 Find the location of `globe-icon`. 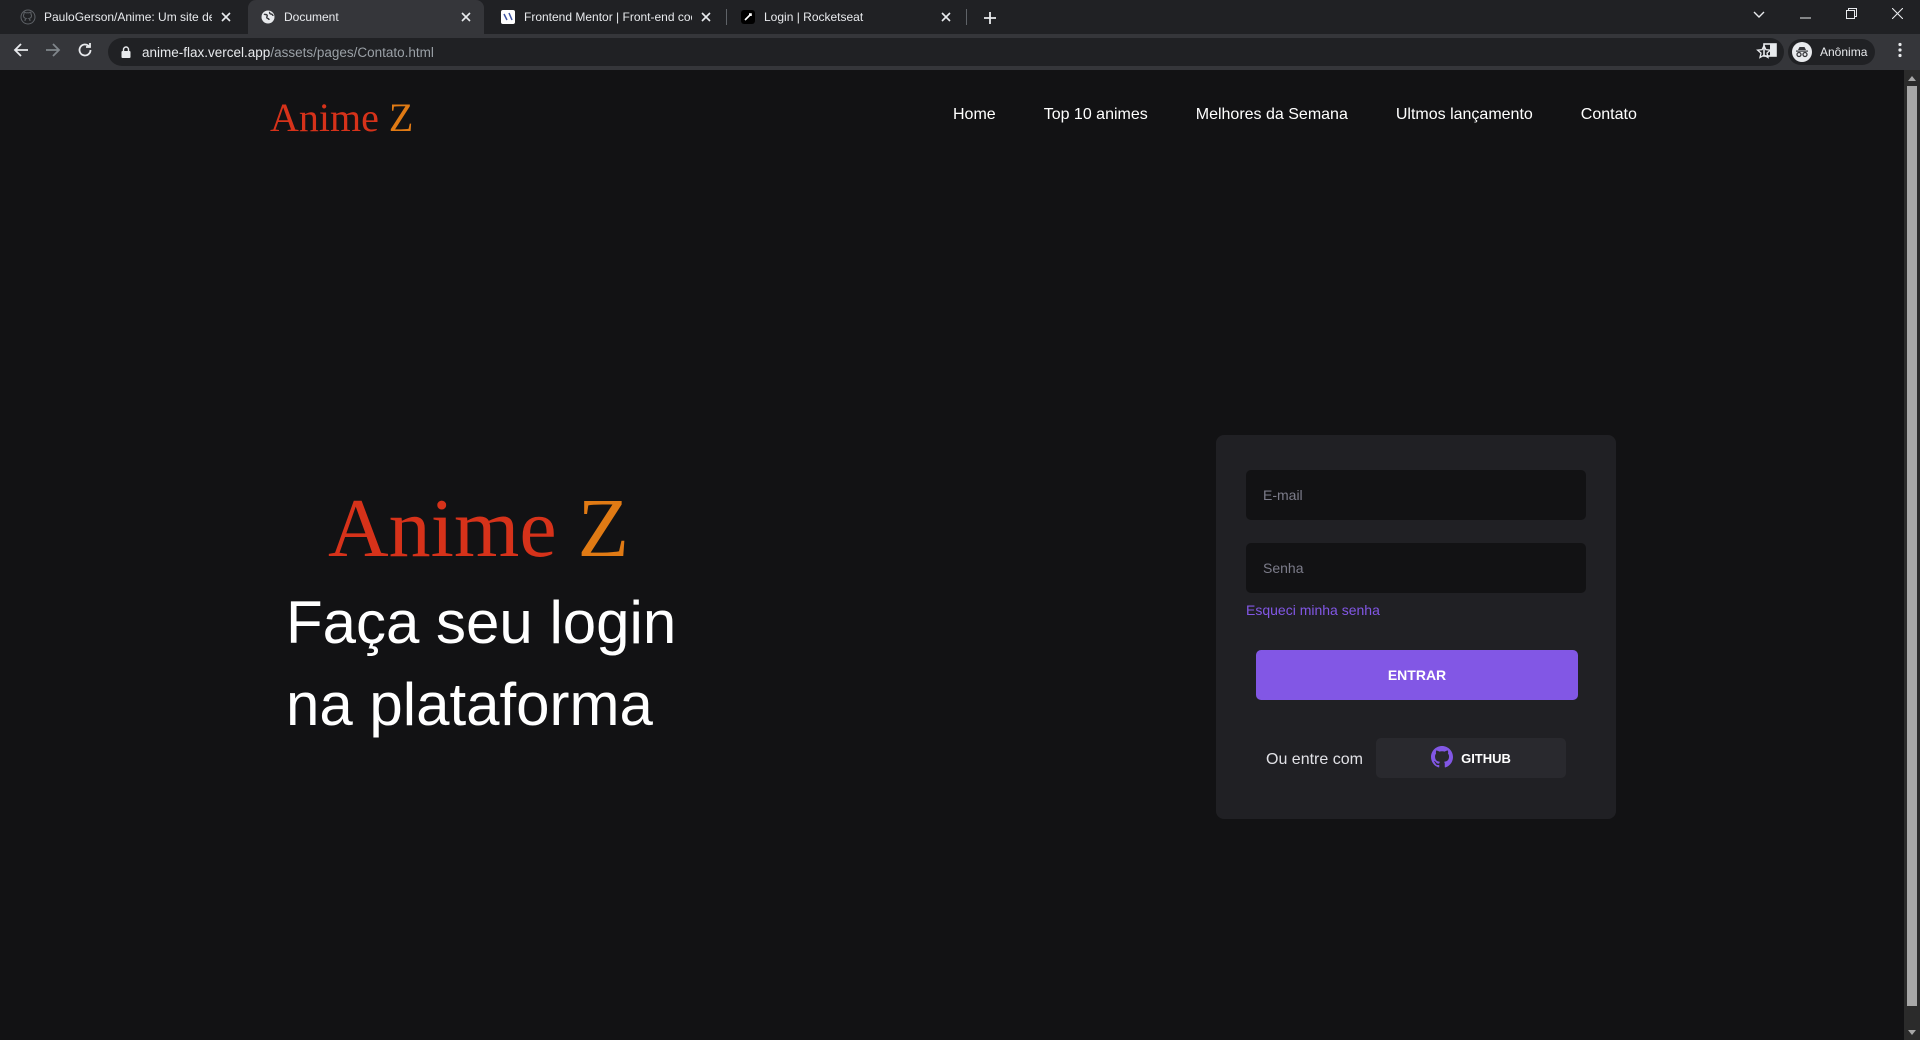

globe-icon is located at coordinates (268, 17).